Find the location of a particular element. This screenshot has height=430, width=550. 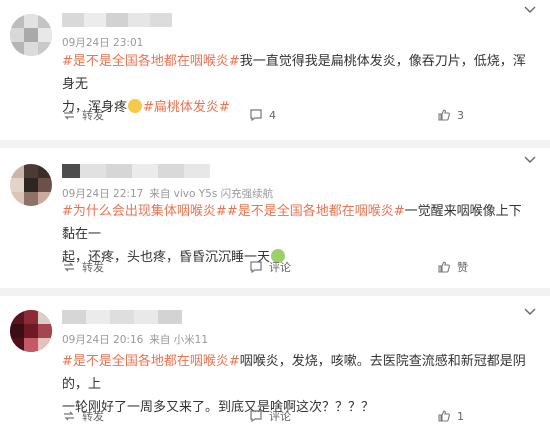

post-actions: 转发 4 3 is located at coordinates (275, 115).